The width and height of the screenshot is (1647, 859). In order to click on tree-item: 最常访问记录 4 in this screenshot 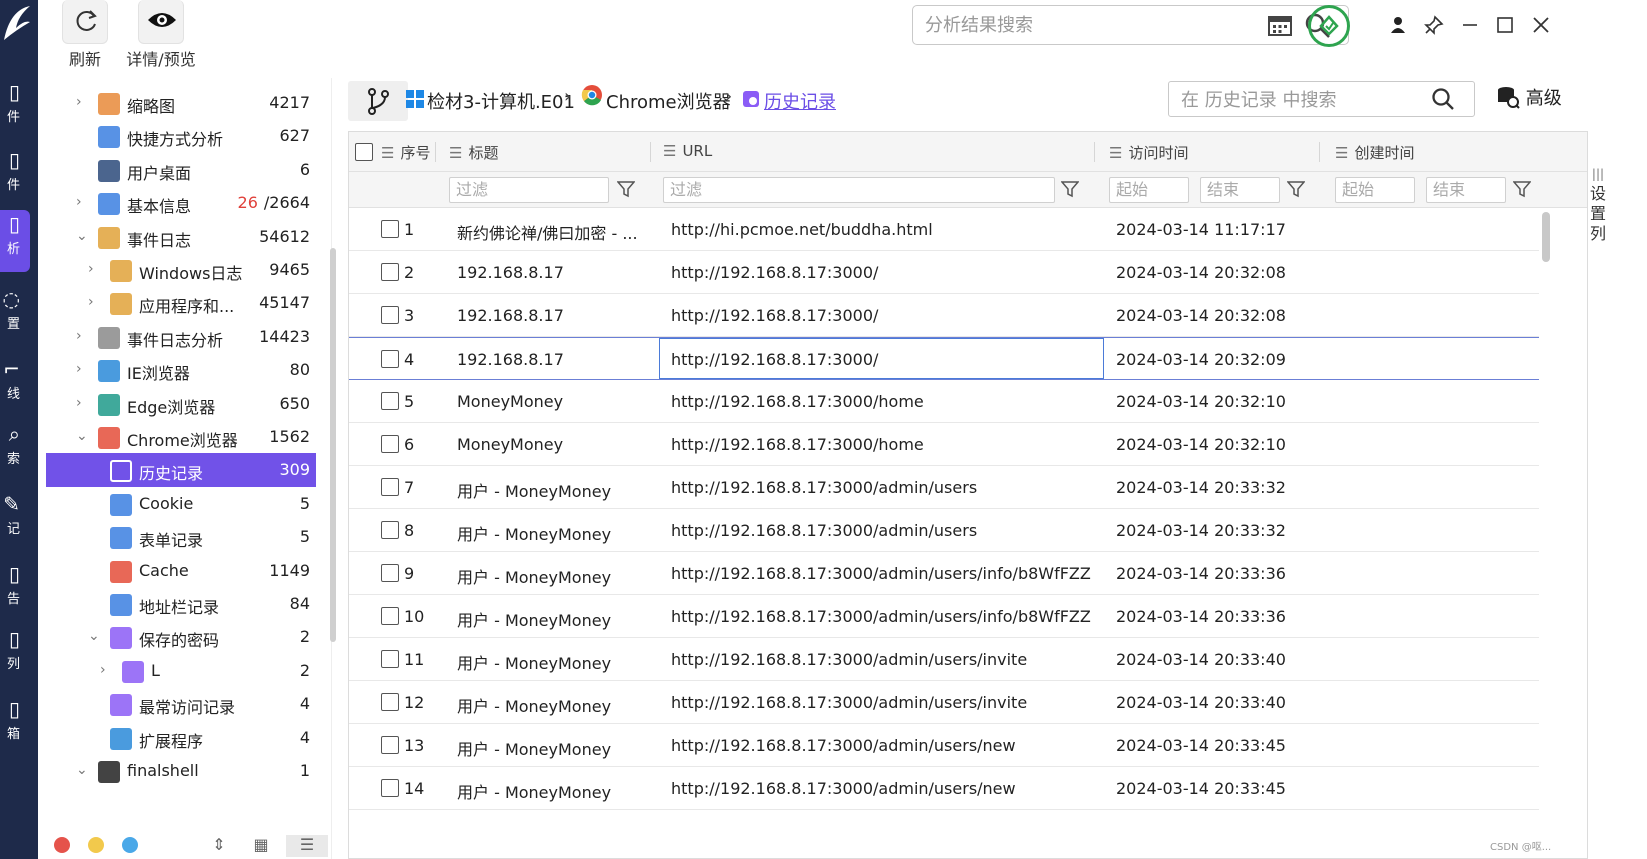, I will do `click(181, 704)`.